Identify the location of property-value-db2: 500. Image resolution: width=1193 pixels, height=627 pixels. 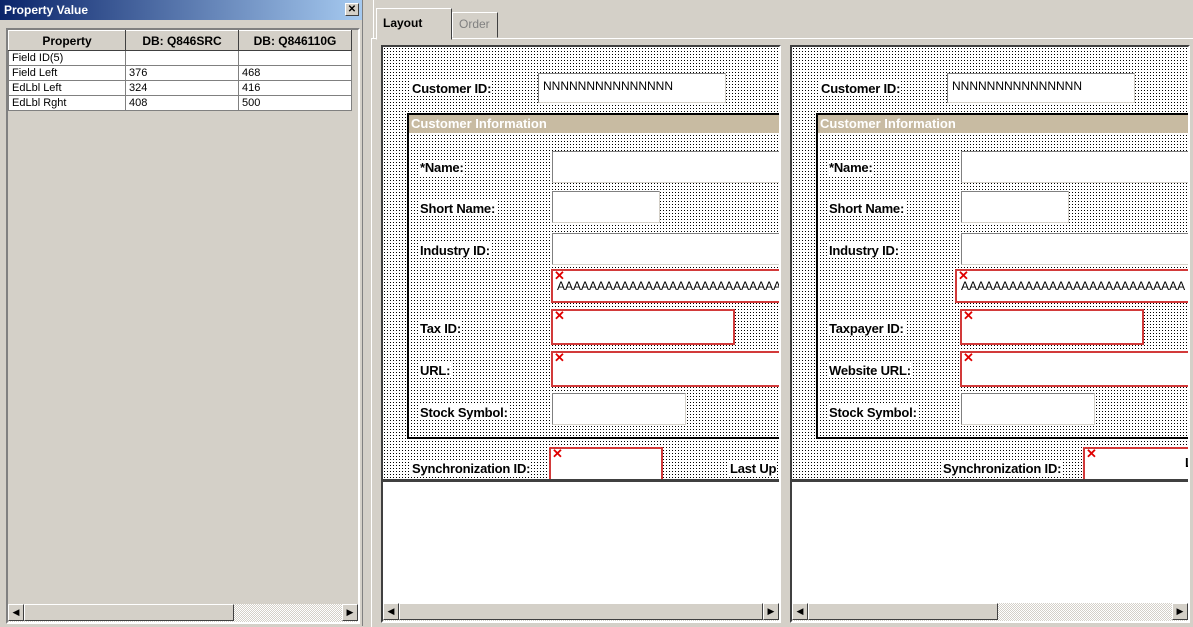
(295, 103).